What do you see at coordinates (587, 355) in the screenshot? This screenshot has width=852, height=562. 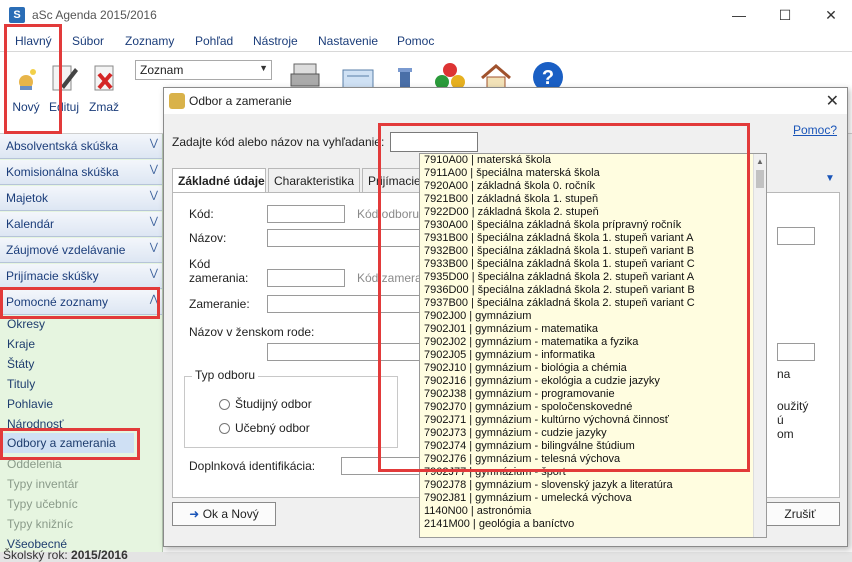 I see `dropdown-item: 7902J05 | gymnázium - informatika` at bounding box center [587, 355].